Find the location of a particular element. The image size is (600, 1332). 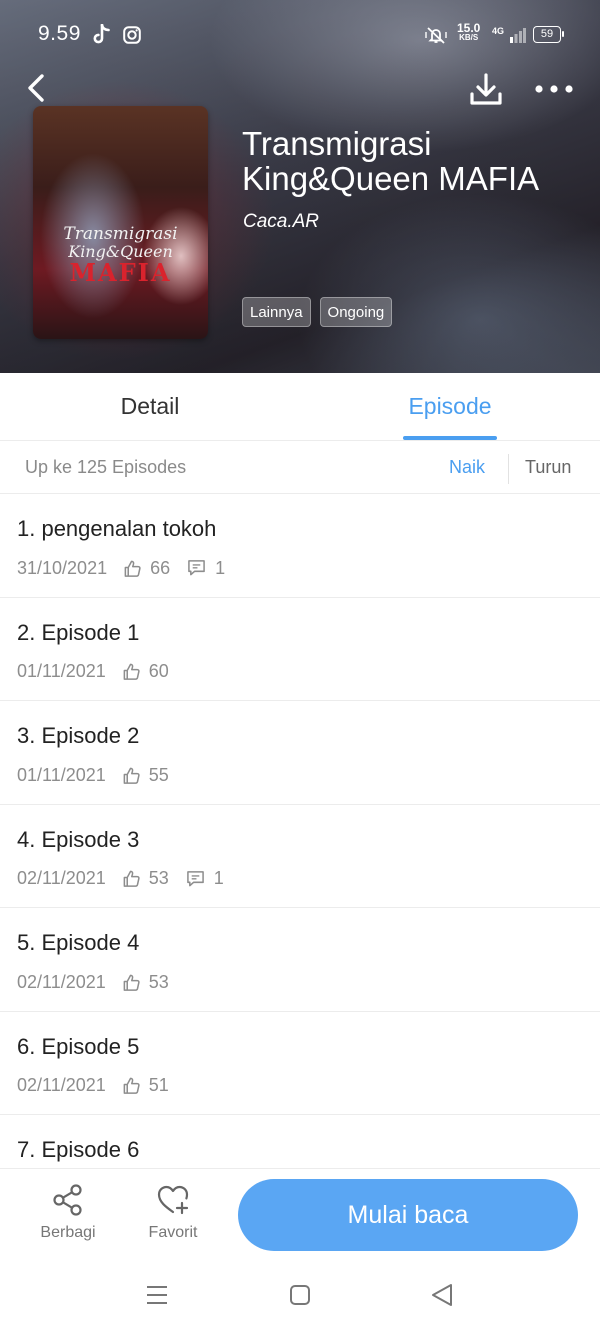

episode-item: 3. Episode 2 01/11/2021 55 is located at coordinates (300, 753).